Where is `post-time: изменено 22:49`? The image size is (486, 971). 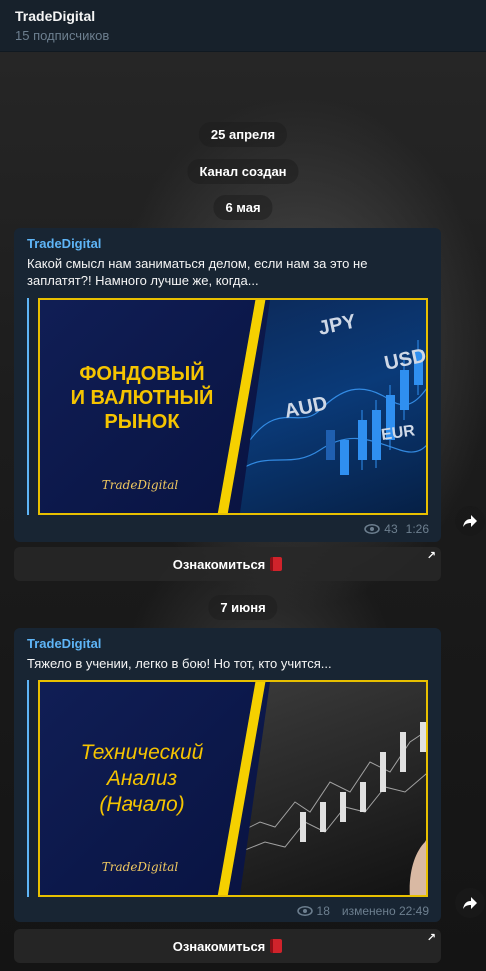 post-time: изменено 22:49 is located at coordinates (385, 911).